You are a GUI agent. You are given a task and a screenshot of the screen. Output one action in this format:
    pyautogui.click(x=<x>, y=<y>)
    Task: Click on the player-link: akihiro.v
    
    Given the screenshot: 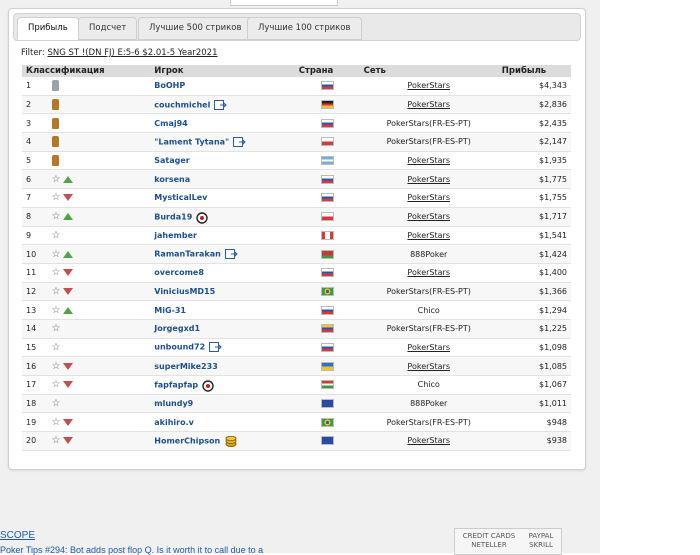 What is the action you would take?
    pyautogui.click(x=174, y=422)
    